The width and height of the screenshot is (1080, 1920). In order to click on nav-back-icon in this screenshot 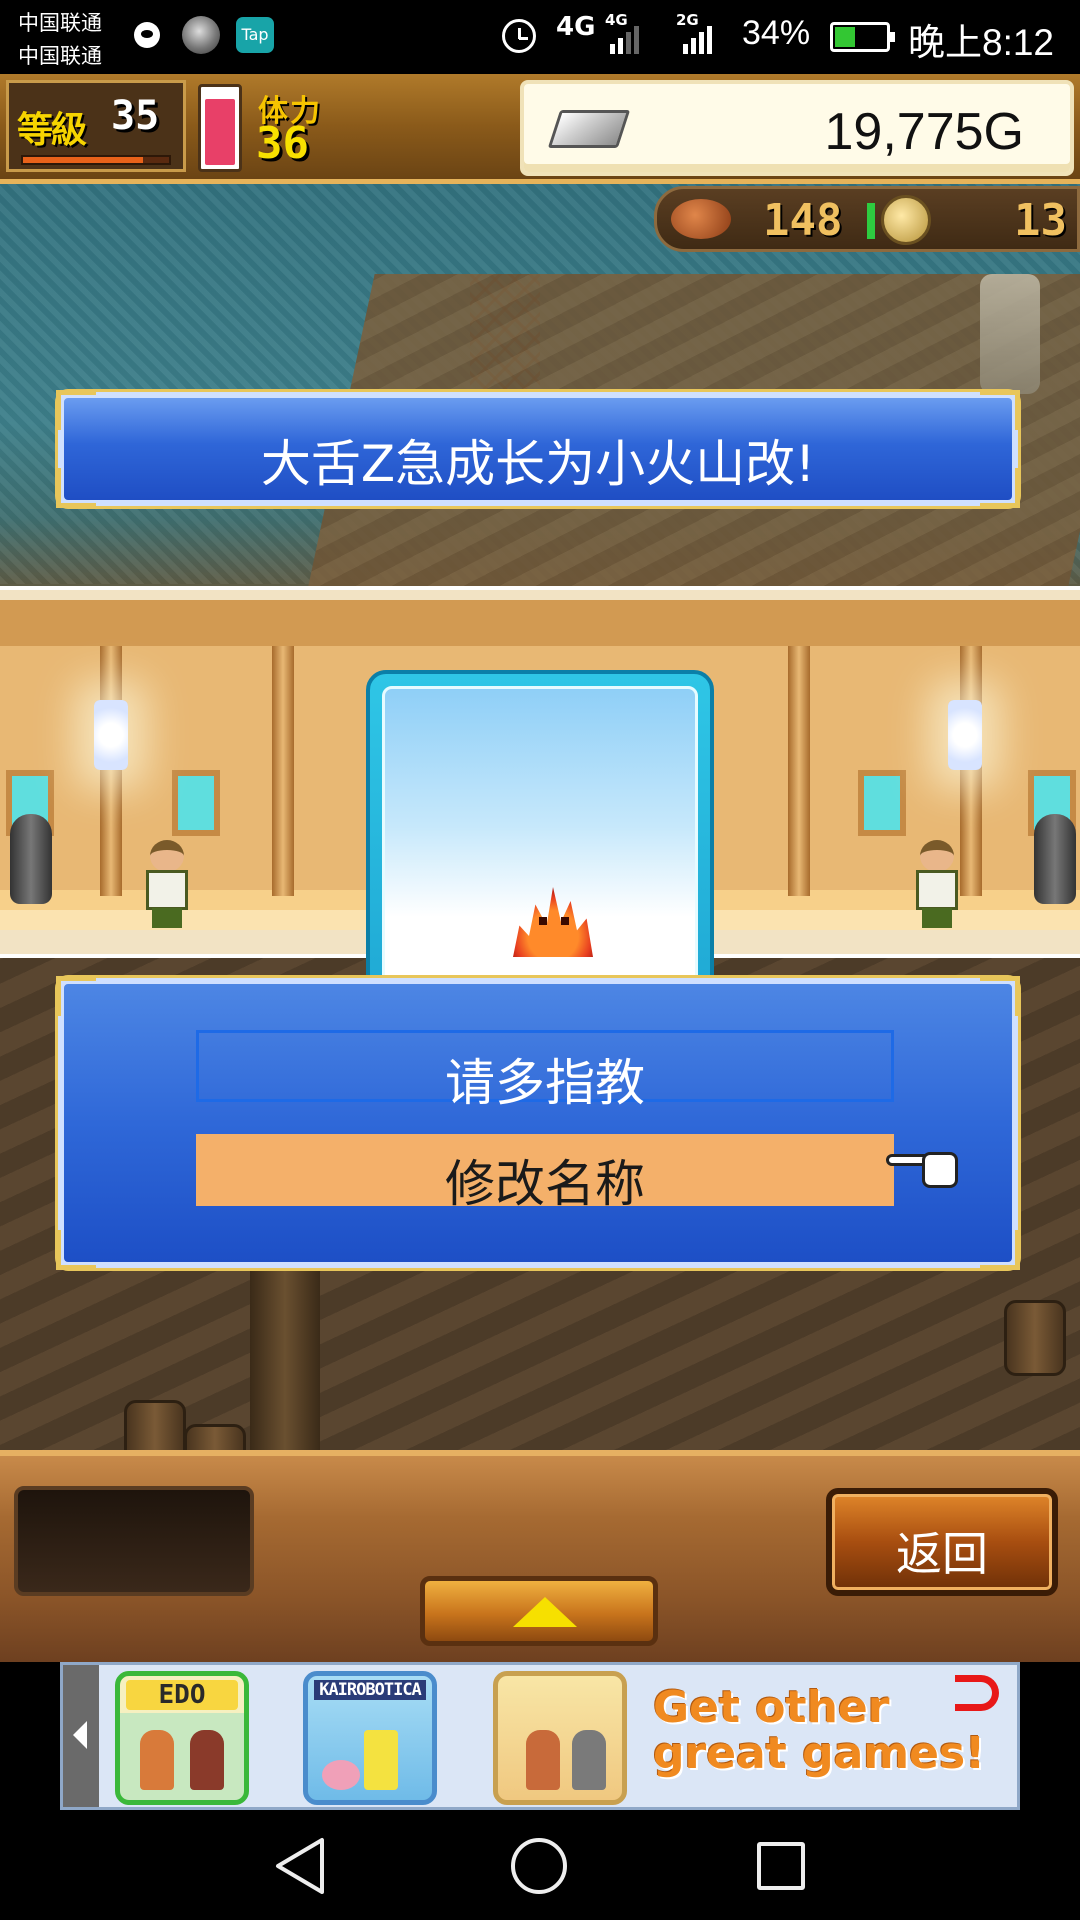, I will do `click(300, 1866)`.